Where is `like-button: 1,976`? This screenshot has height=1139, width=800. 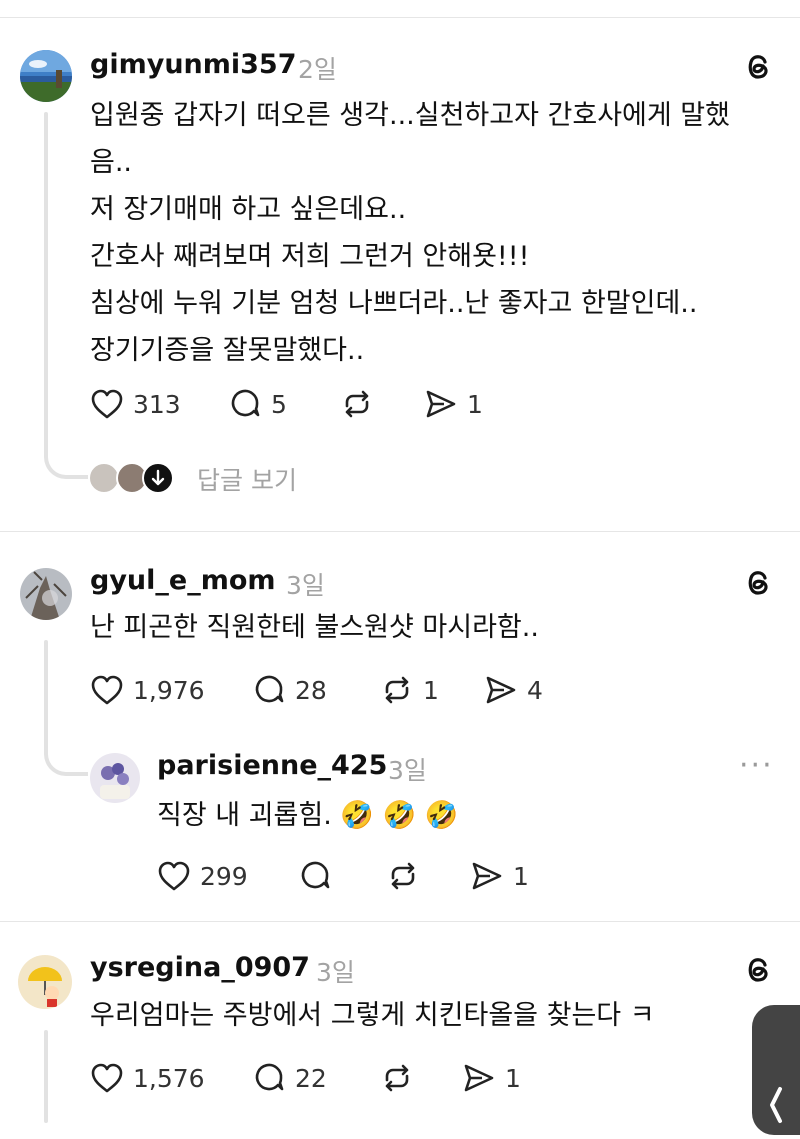
like-button: 1,976 is located at coordinates (147, 690).